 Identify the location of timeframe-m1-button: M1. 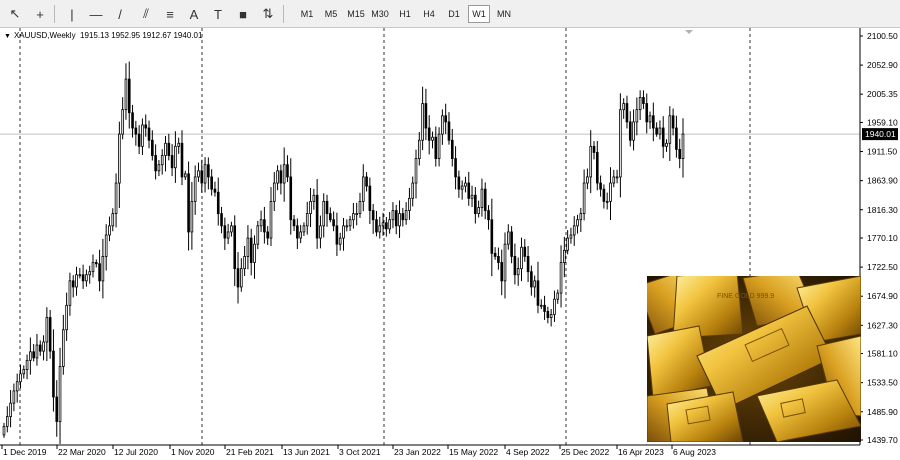
(307, 14).